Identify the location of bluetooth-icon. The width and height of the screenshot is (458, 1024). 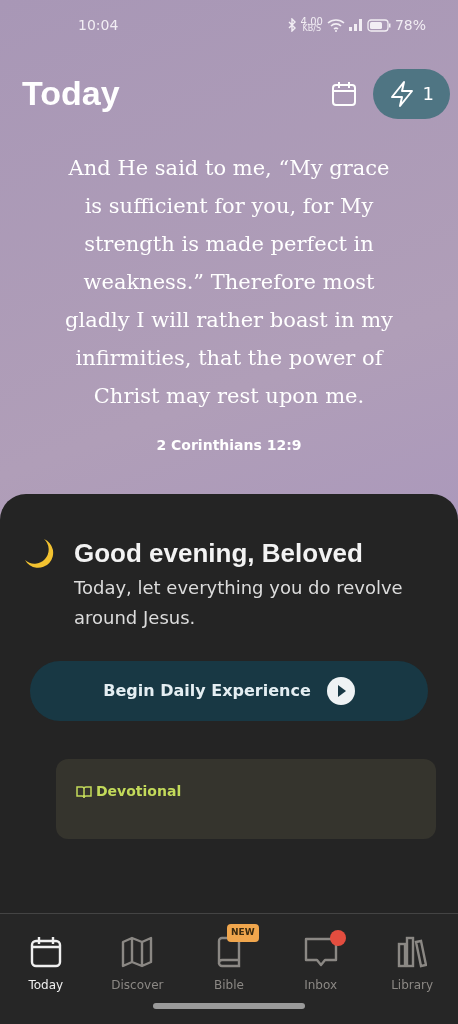
(292, 25).